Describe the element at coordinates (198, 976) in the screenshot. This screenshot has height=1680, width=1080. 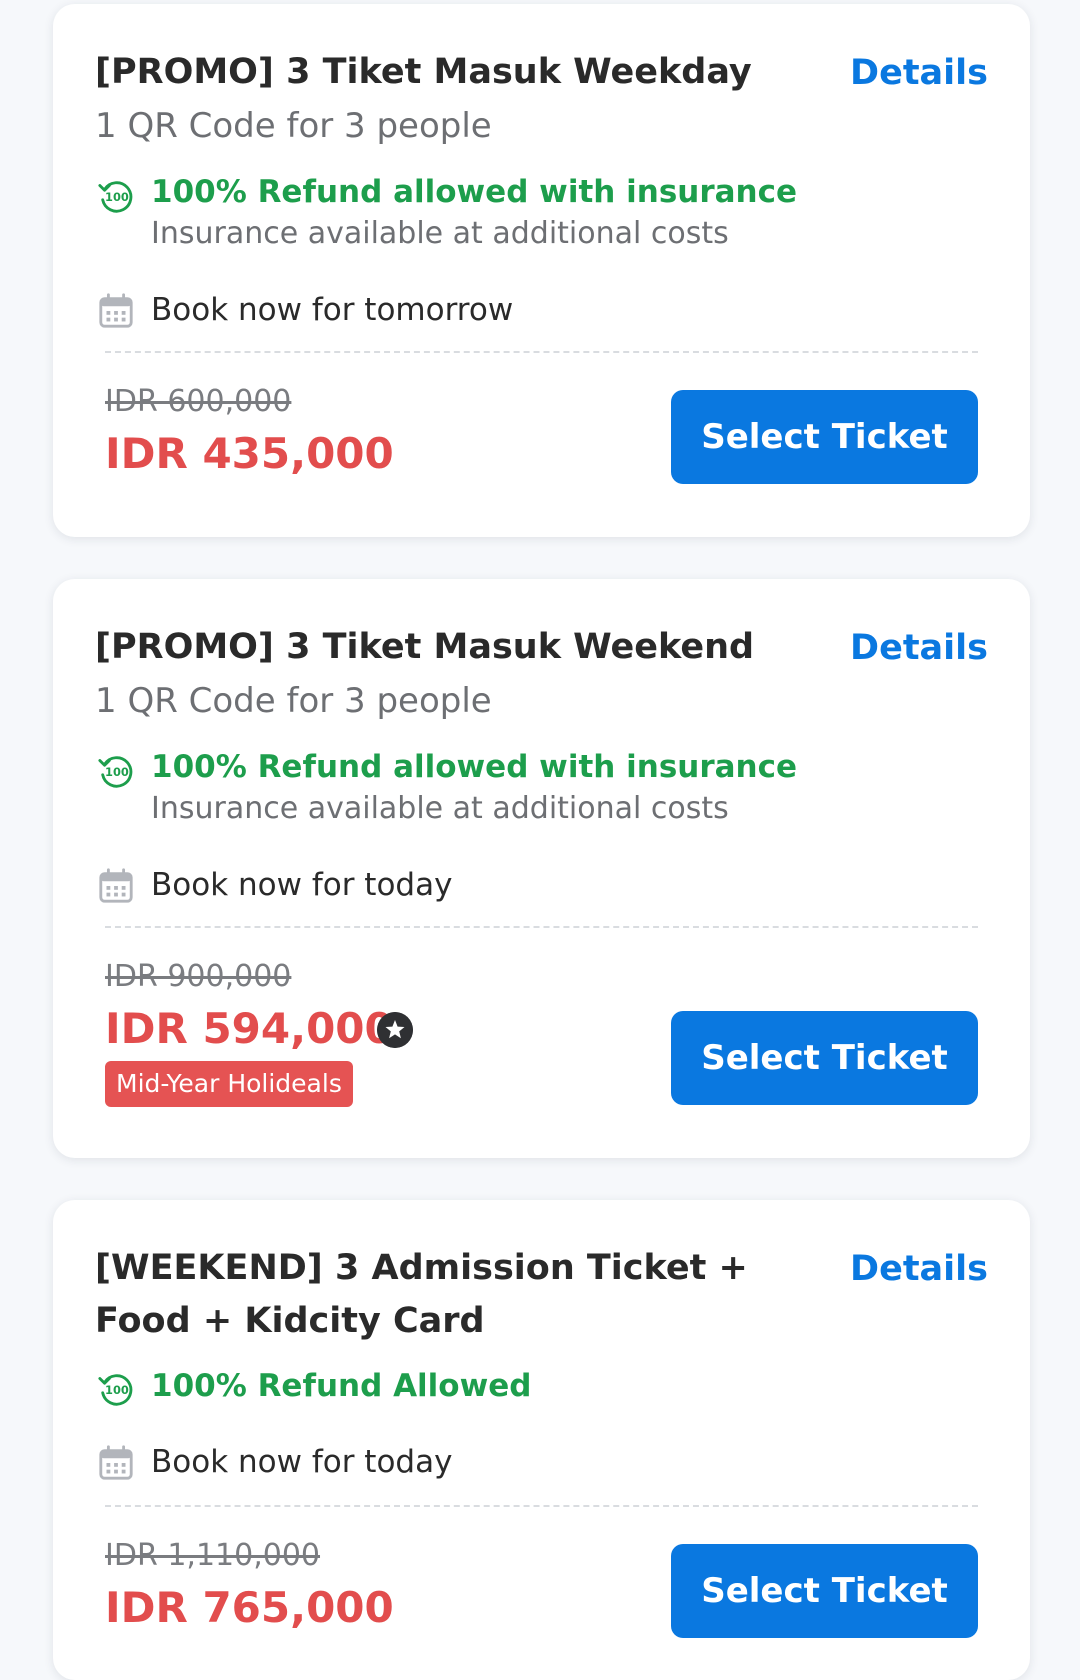
I see `original-price: IDR 900,000` at that location.